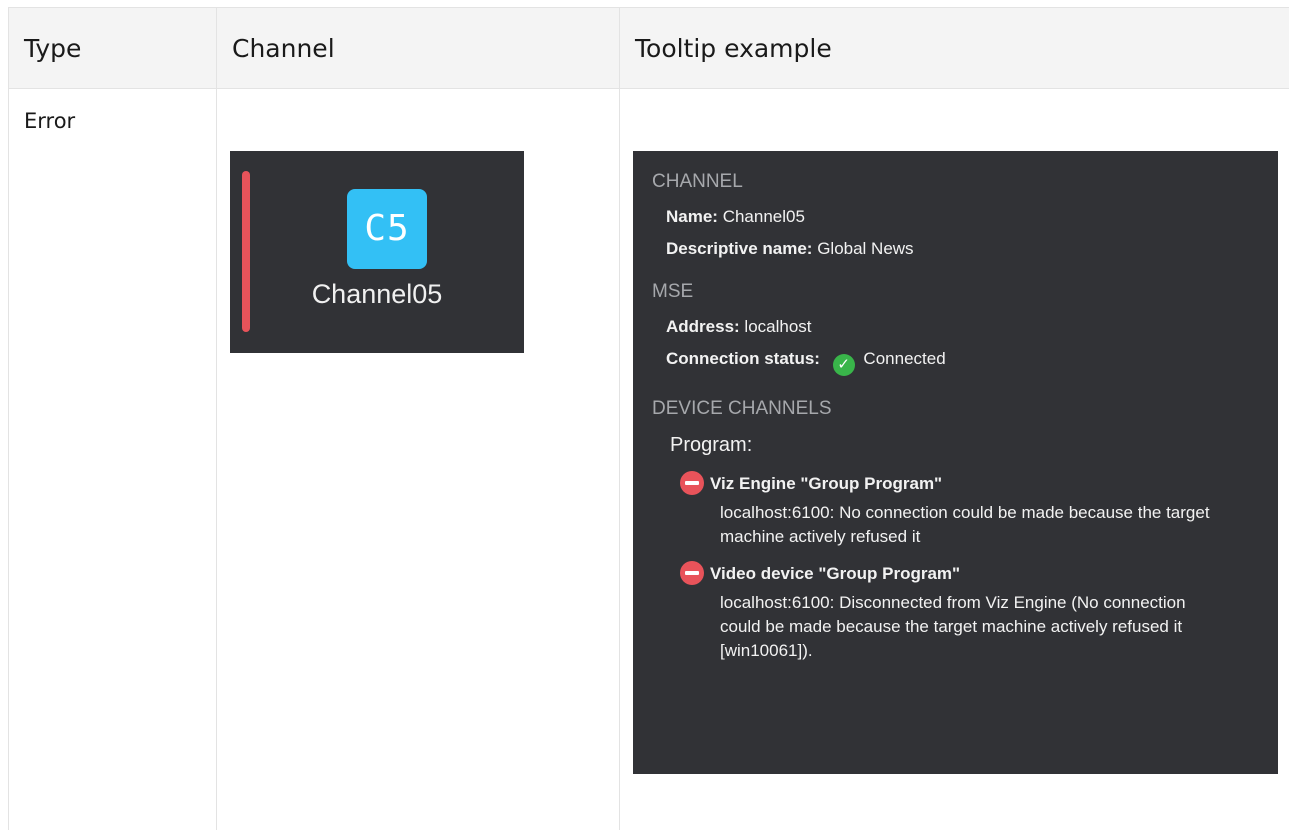  Describe the element at coordinates (673, 291) in the screenshot. I see `tooltip-section-mse-title: MSE` at that location.